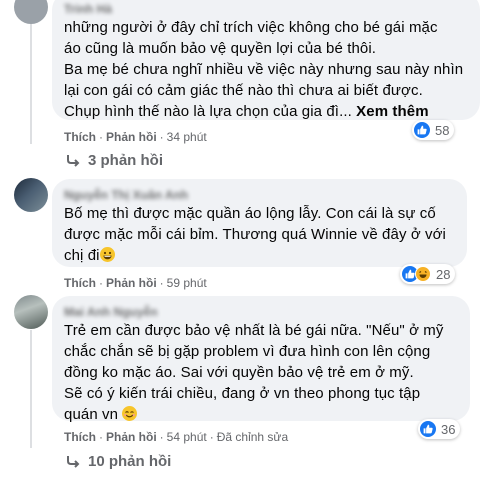 This screenshot has width=493, height=480. What do you see at coordinates (82, 255) in the screenshot?
I see `comment-line: chị đi` at bounding box center [82, 255].